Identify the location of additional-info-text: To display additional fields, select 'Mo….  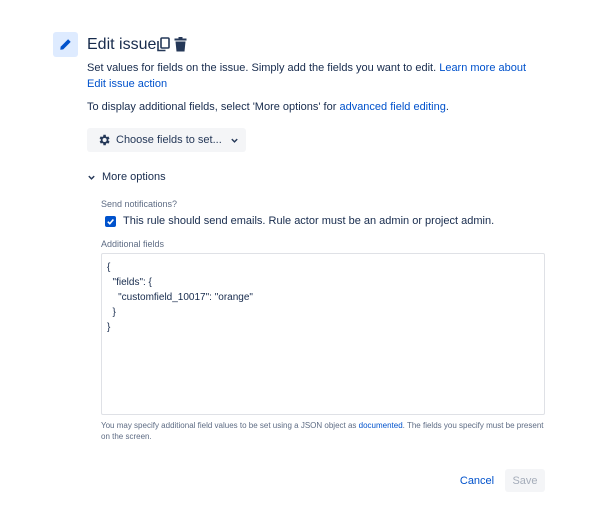
(213, 107).